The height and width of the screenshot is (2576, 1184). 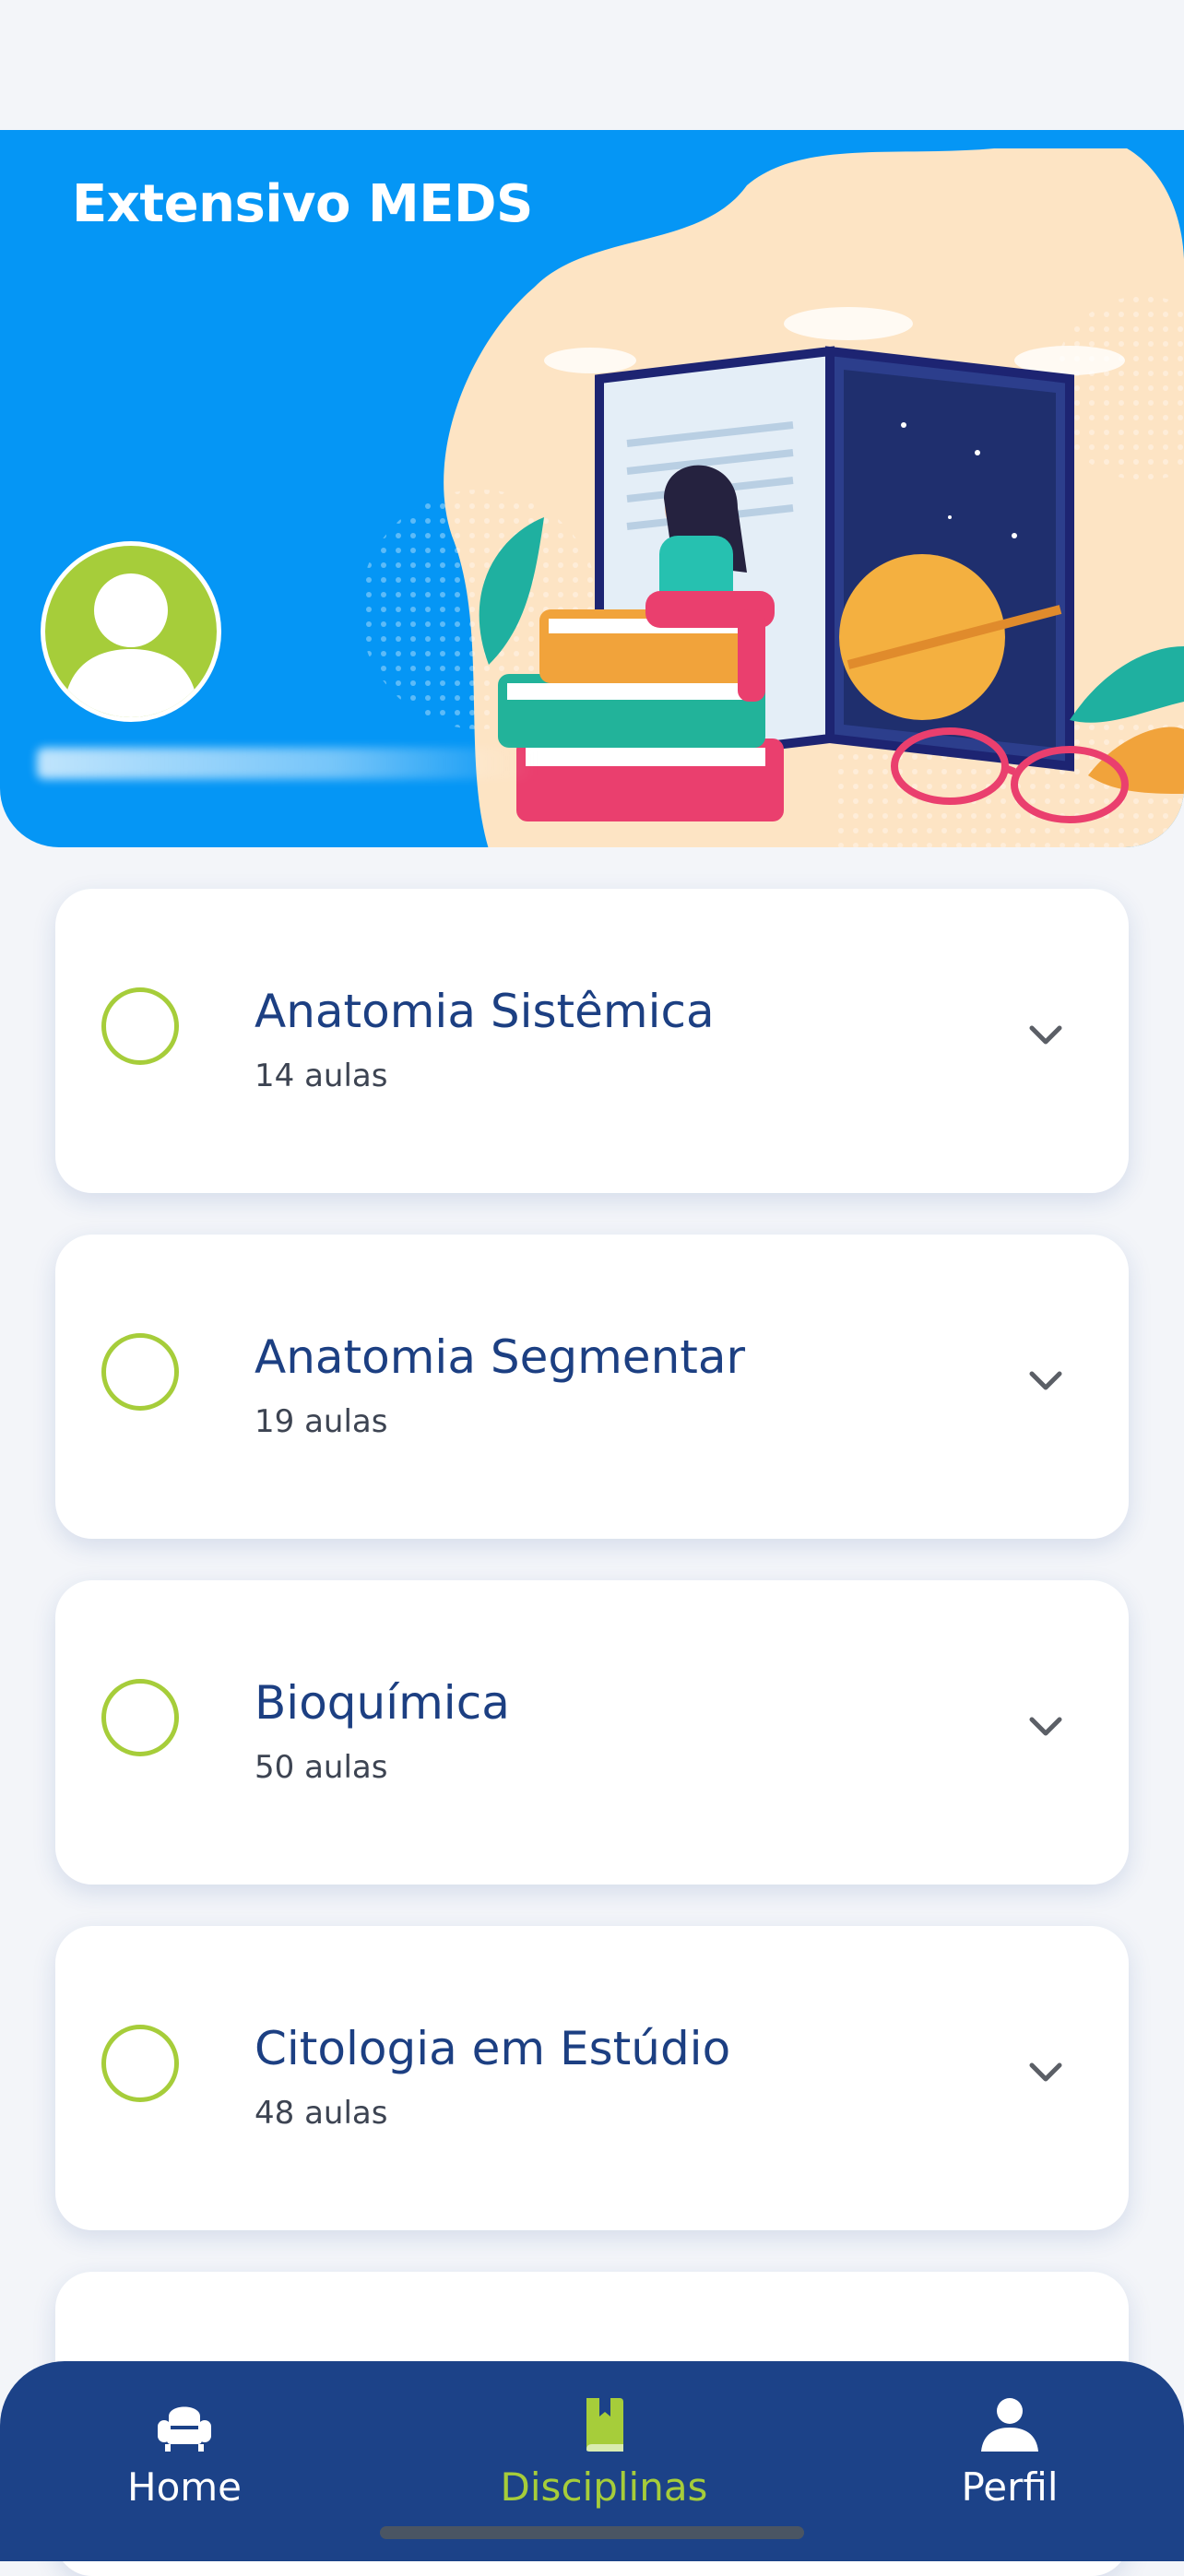 I want to click on nav-item-home: Home, so click(x=184, y=2451).